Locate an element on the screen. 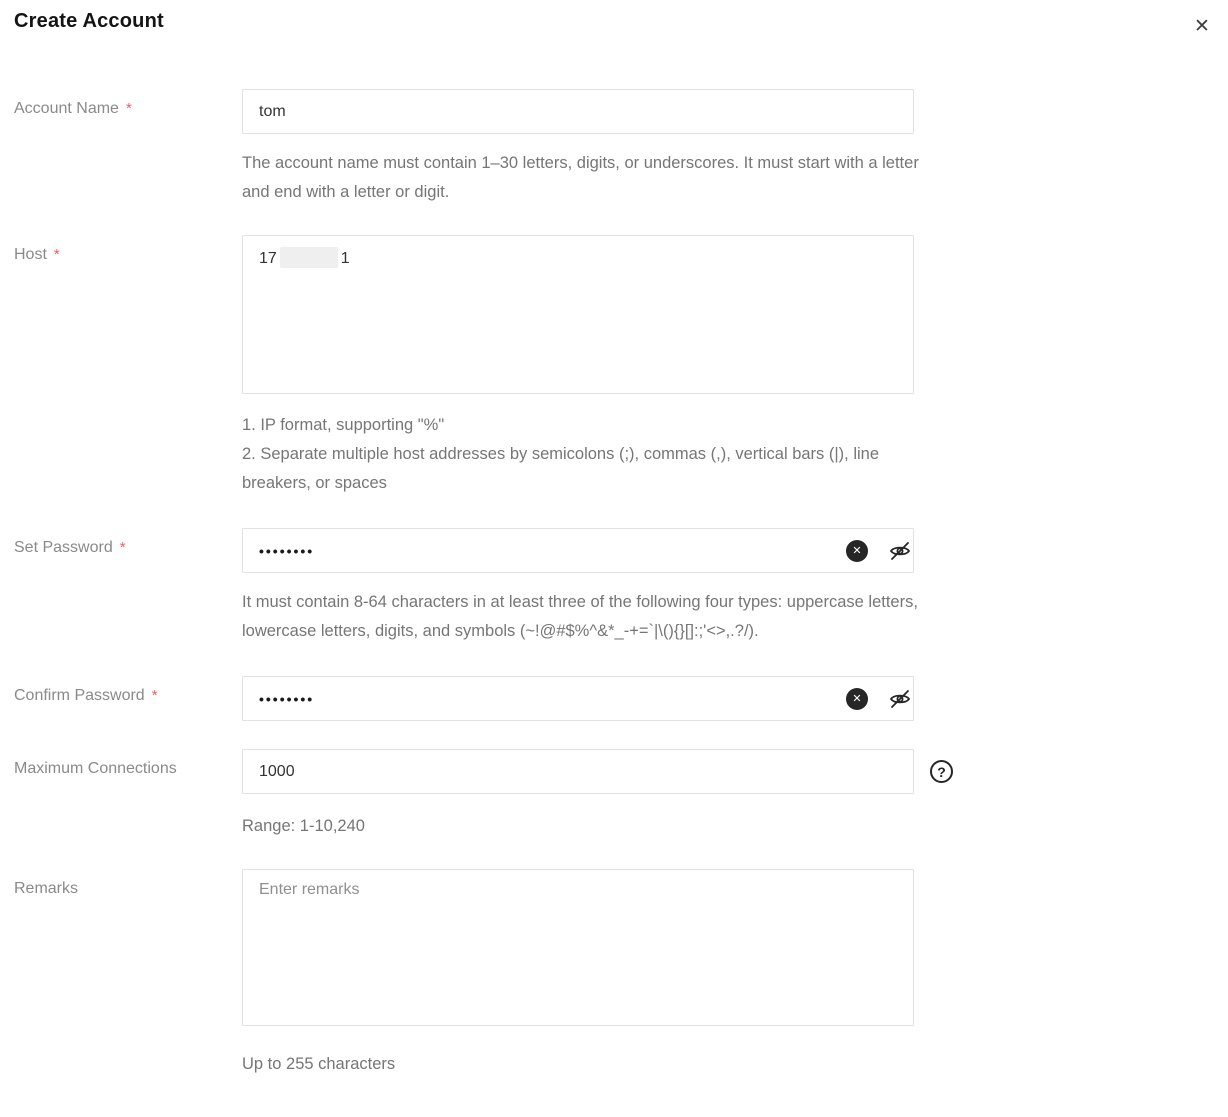  host-value-suffix: 1 is located at coordinates (345, 259).